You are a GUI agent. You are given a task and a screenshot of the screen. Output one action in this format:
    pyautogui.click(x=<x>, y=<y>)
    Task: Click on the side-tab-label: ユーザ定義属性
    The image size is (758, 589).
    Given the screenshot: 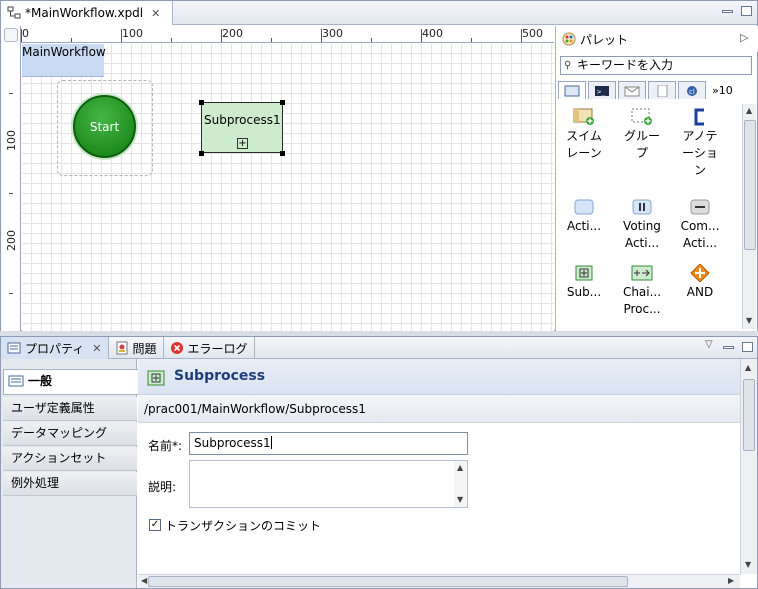 What is the action you would take?
    pyautogui.click(x=53, y=408)
    